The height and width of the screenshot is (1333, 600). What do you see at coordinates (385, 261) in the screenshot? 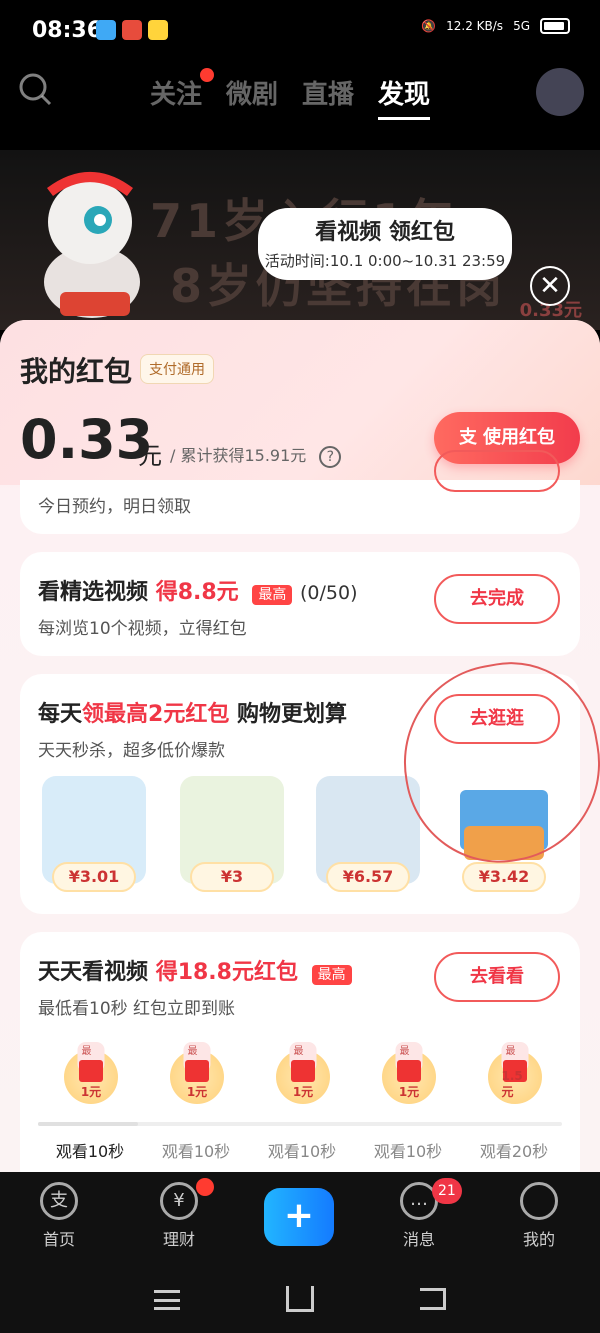
I see `bubble-time: 活动时间:10.1 0:00~10.31 23:59` at bounding box center [385, 261].